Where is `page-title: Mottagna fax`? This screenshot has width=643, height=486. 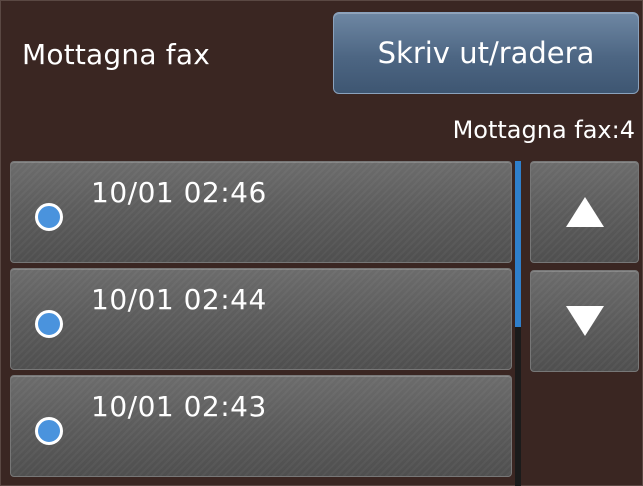
page-title: Mottagna fax is located at coordinates (116, 54).